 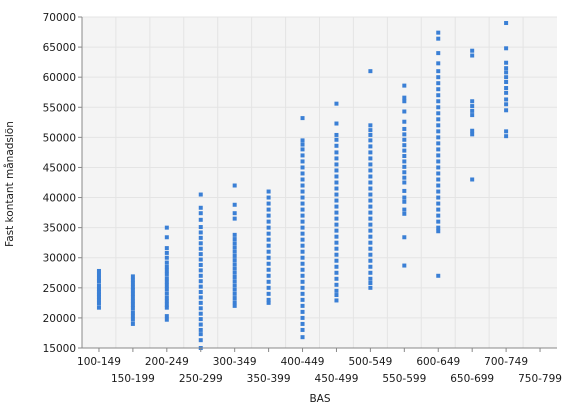 I want to click on x-tick-label: 400-449, so click(x=303, y=362).